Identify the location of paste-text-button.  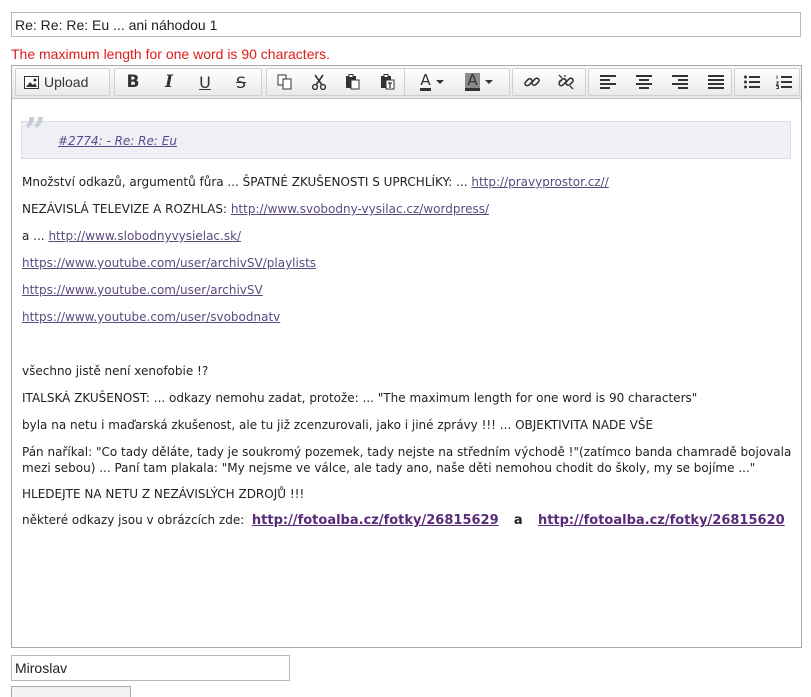
(388, 82).